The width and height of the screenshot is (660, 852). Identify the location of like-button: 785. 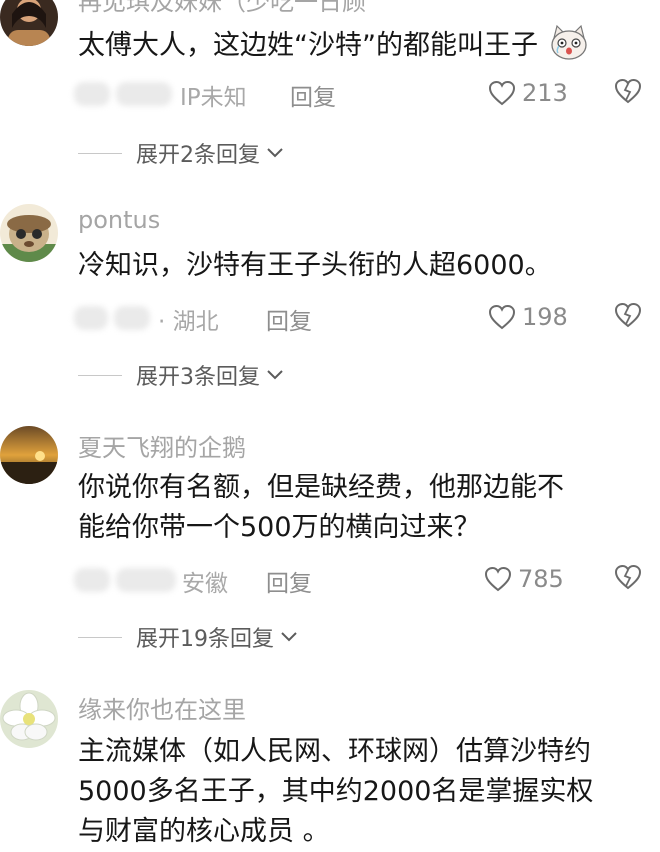
(524, 579).